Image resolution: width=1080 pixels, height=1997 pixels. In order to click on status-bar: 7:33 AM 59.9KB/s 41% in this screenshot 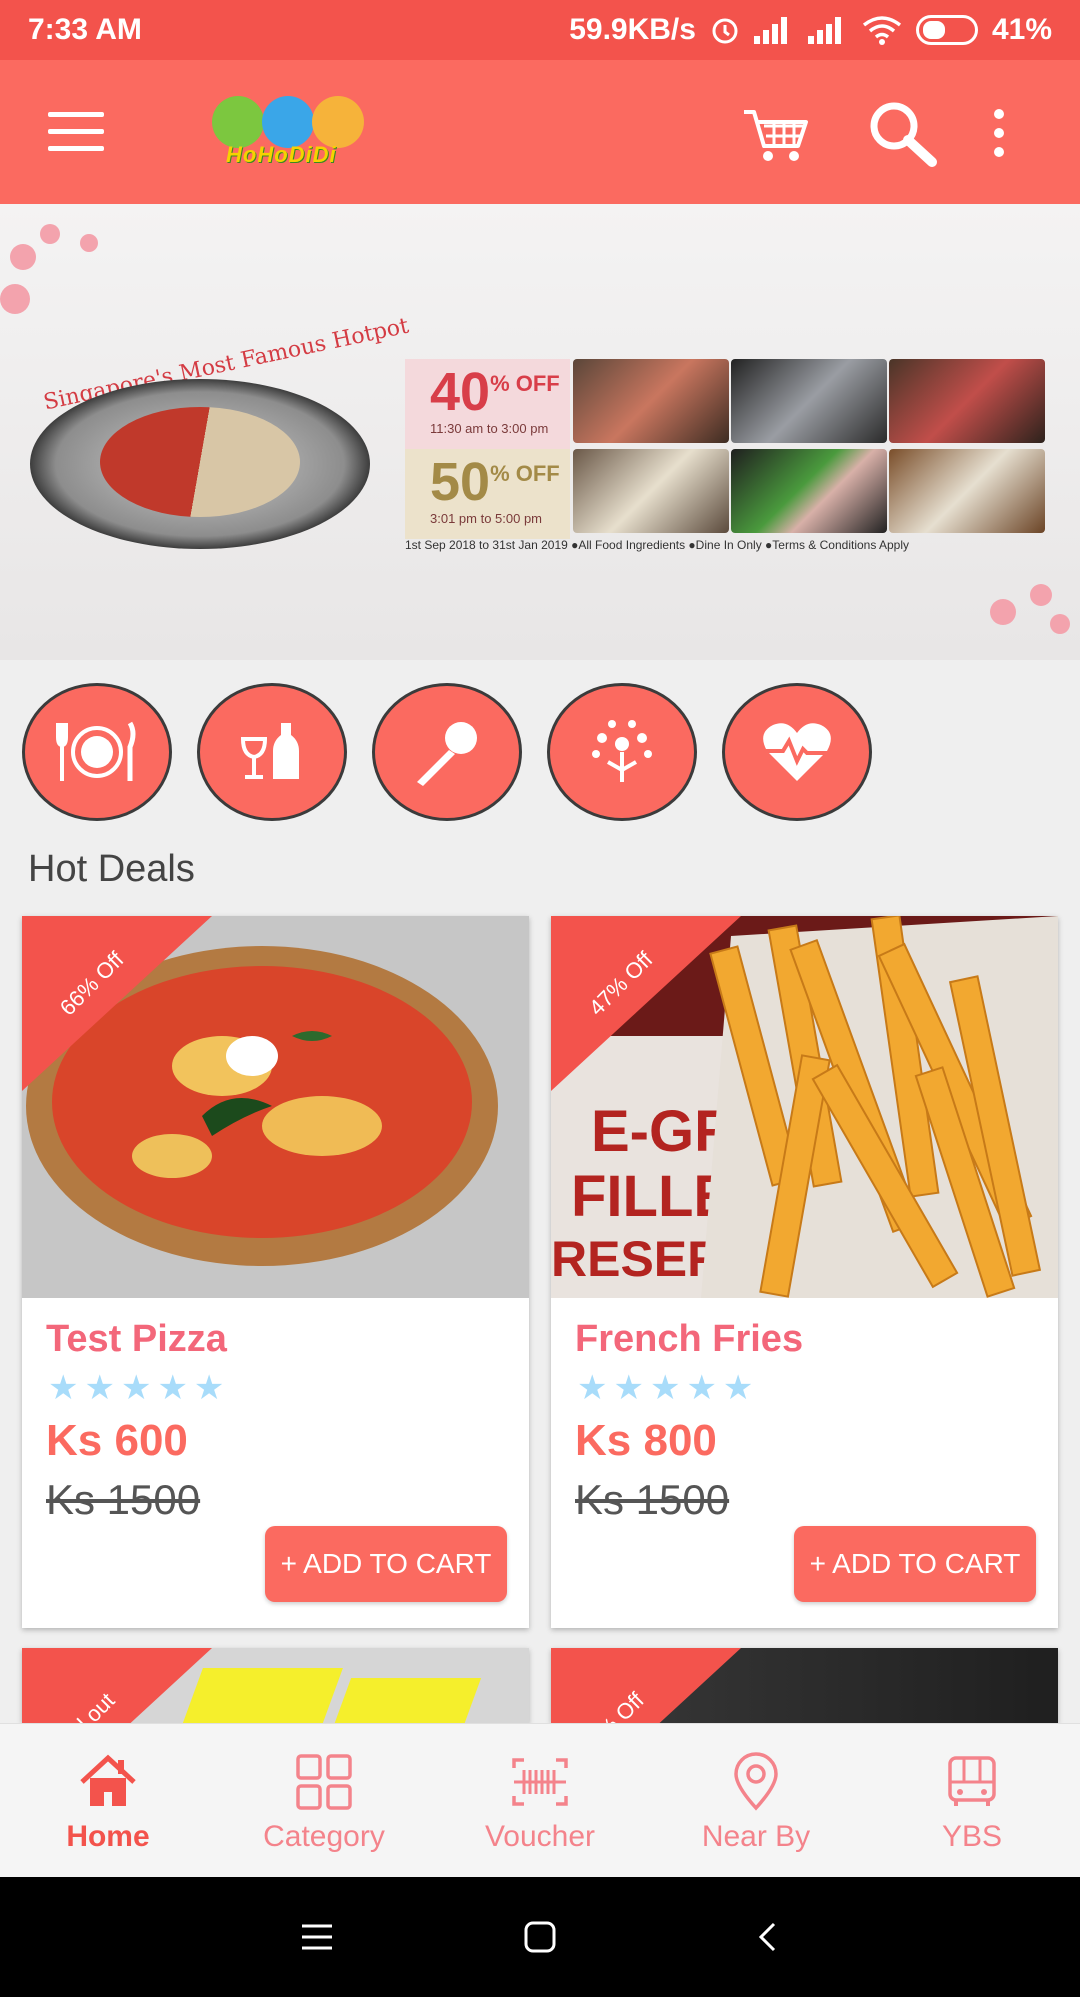, I will do `click(540, 30)`.